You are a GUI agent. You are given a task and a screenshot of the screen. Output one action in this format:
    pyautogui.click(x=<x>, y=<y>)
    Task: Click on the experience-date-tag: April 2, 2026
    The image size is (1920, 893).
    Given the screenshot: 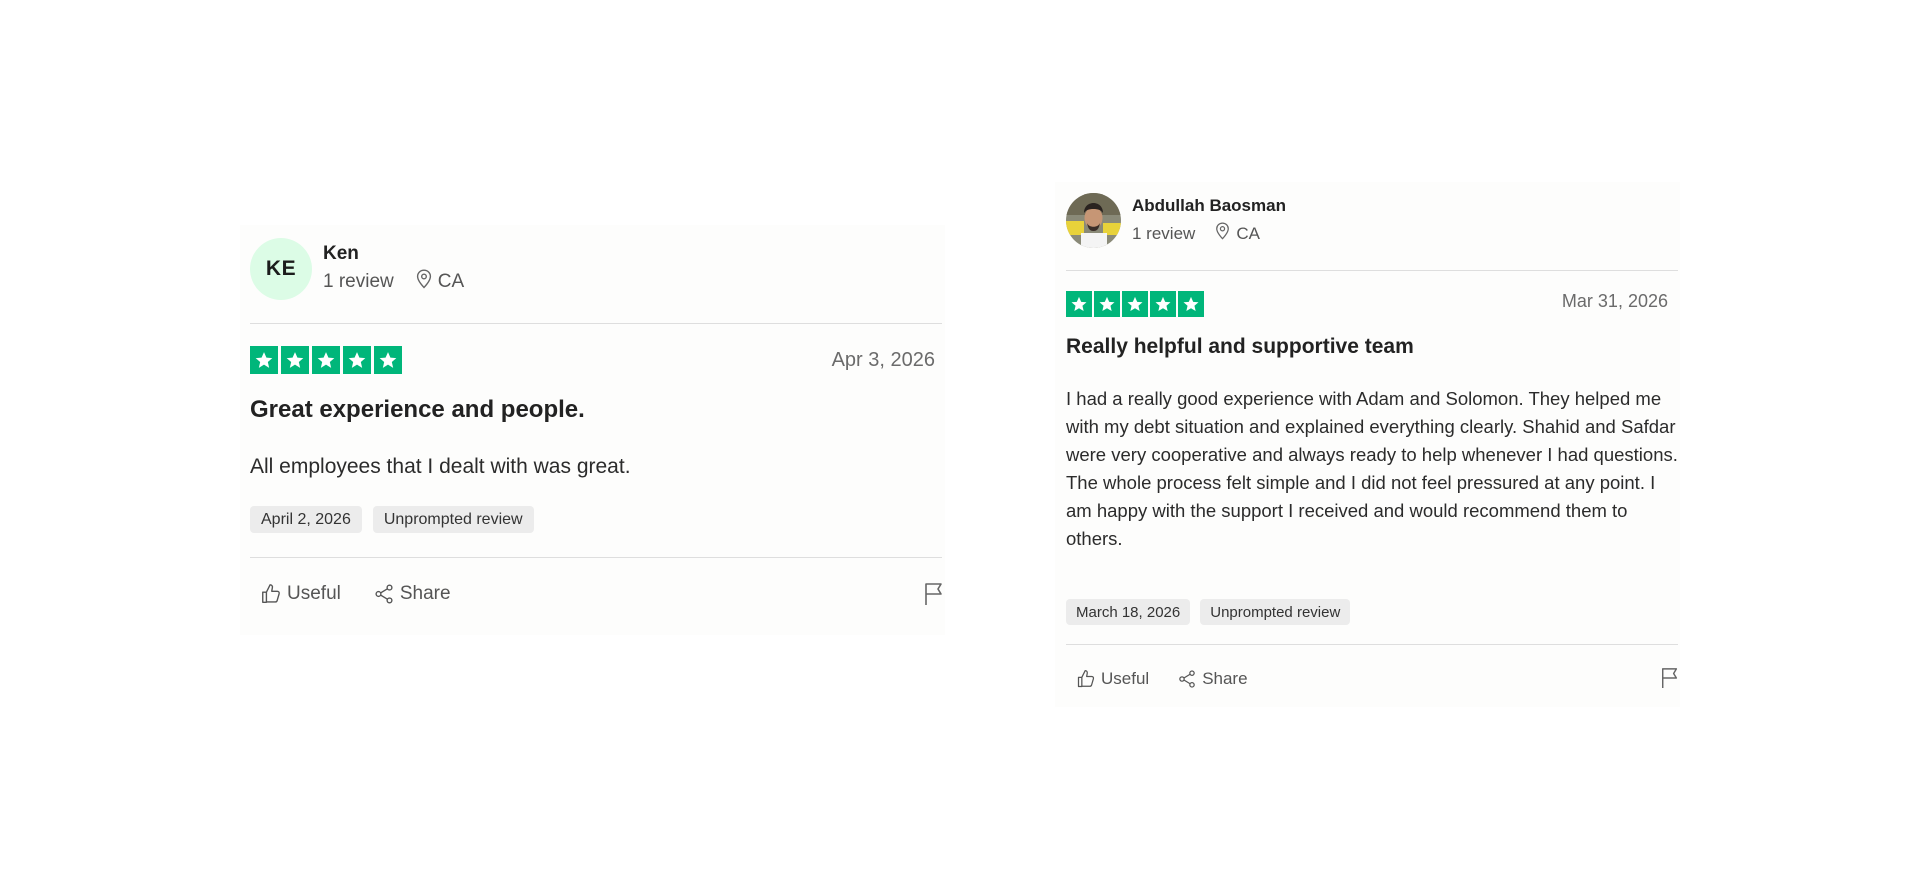 What is the action you would take?
    pyautogui.click(x=306, y=519)
    